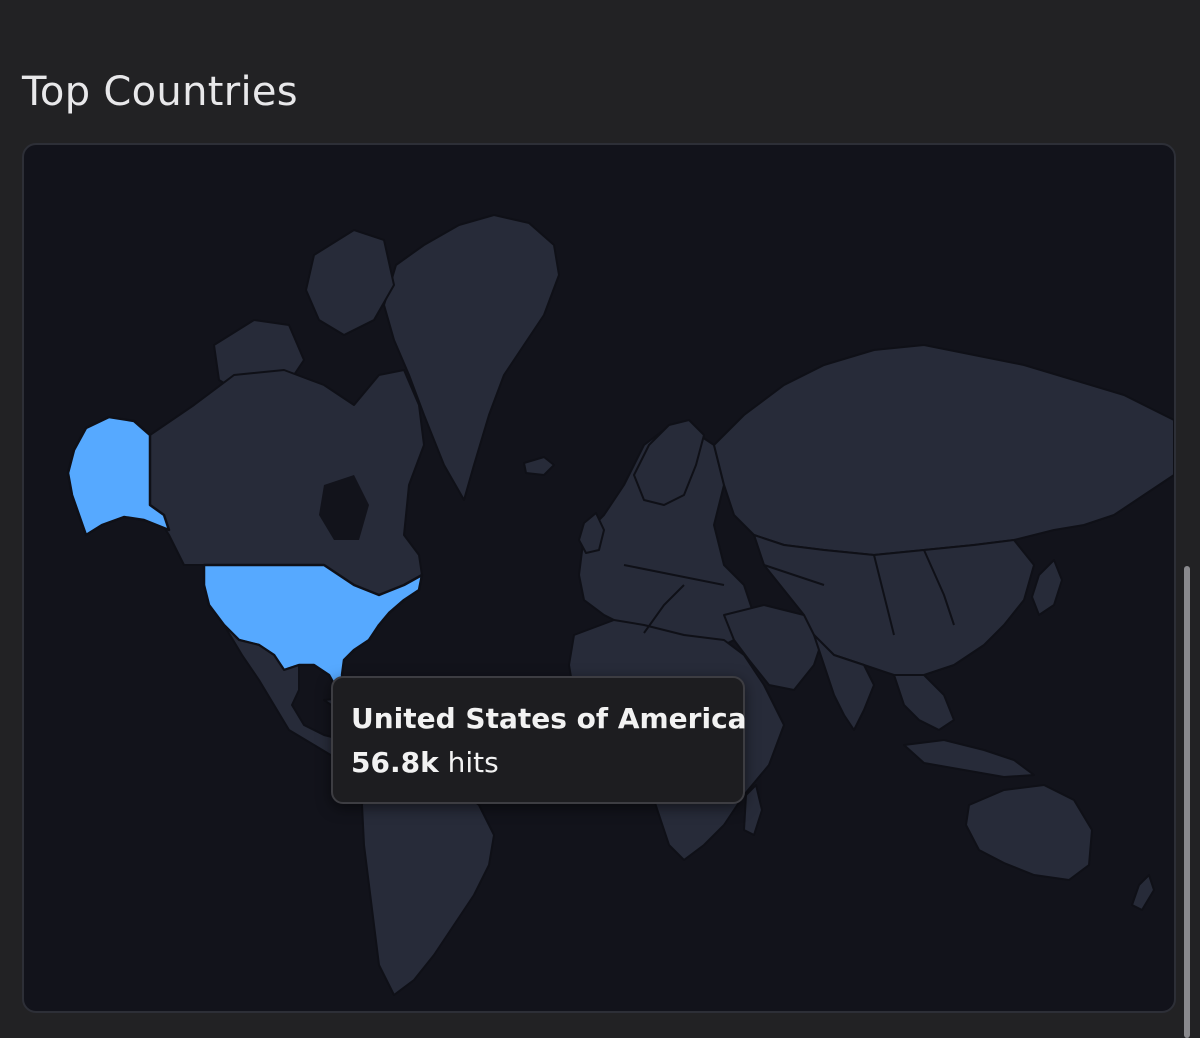 The height and width of the screenshot is (1038, 1200). What do you see at coordinates (1047, 587) in the screenshot?
I see `country-japan` at bounding box center [1047, 587].